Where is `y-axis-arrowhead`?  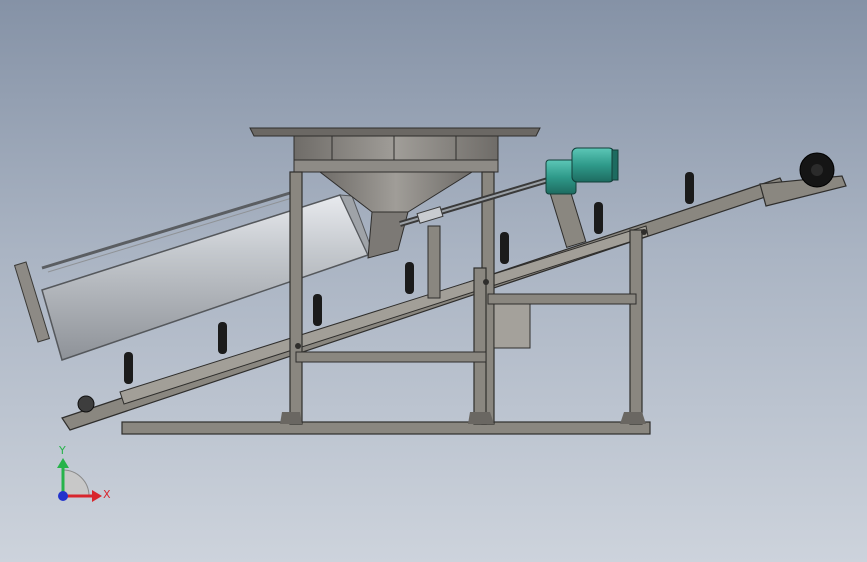 y-axis-arrowhead is located at coordinates (63, 463).